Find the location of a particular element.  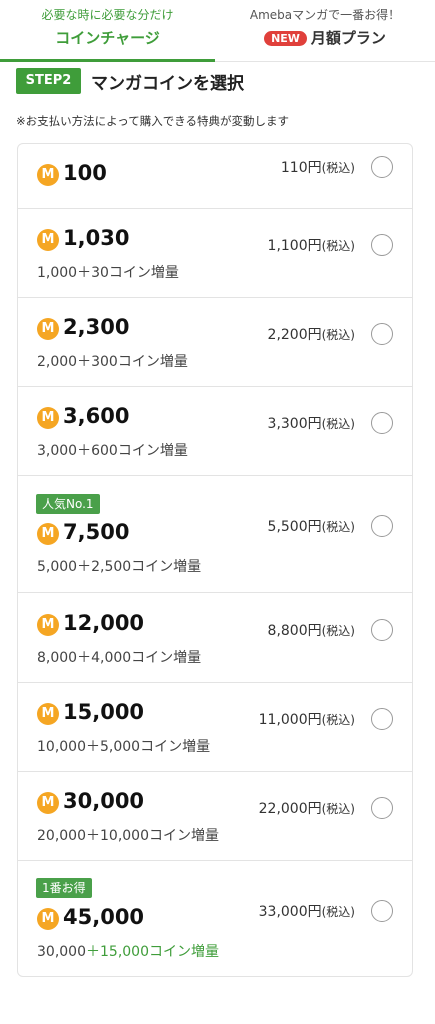

bonus-text: 20,000＋10,000コイン増量 is located at coordinates (128, 835).